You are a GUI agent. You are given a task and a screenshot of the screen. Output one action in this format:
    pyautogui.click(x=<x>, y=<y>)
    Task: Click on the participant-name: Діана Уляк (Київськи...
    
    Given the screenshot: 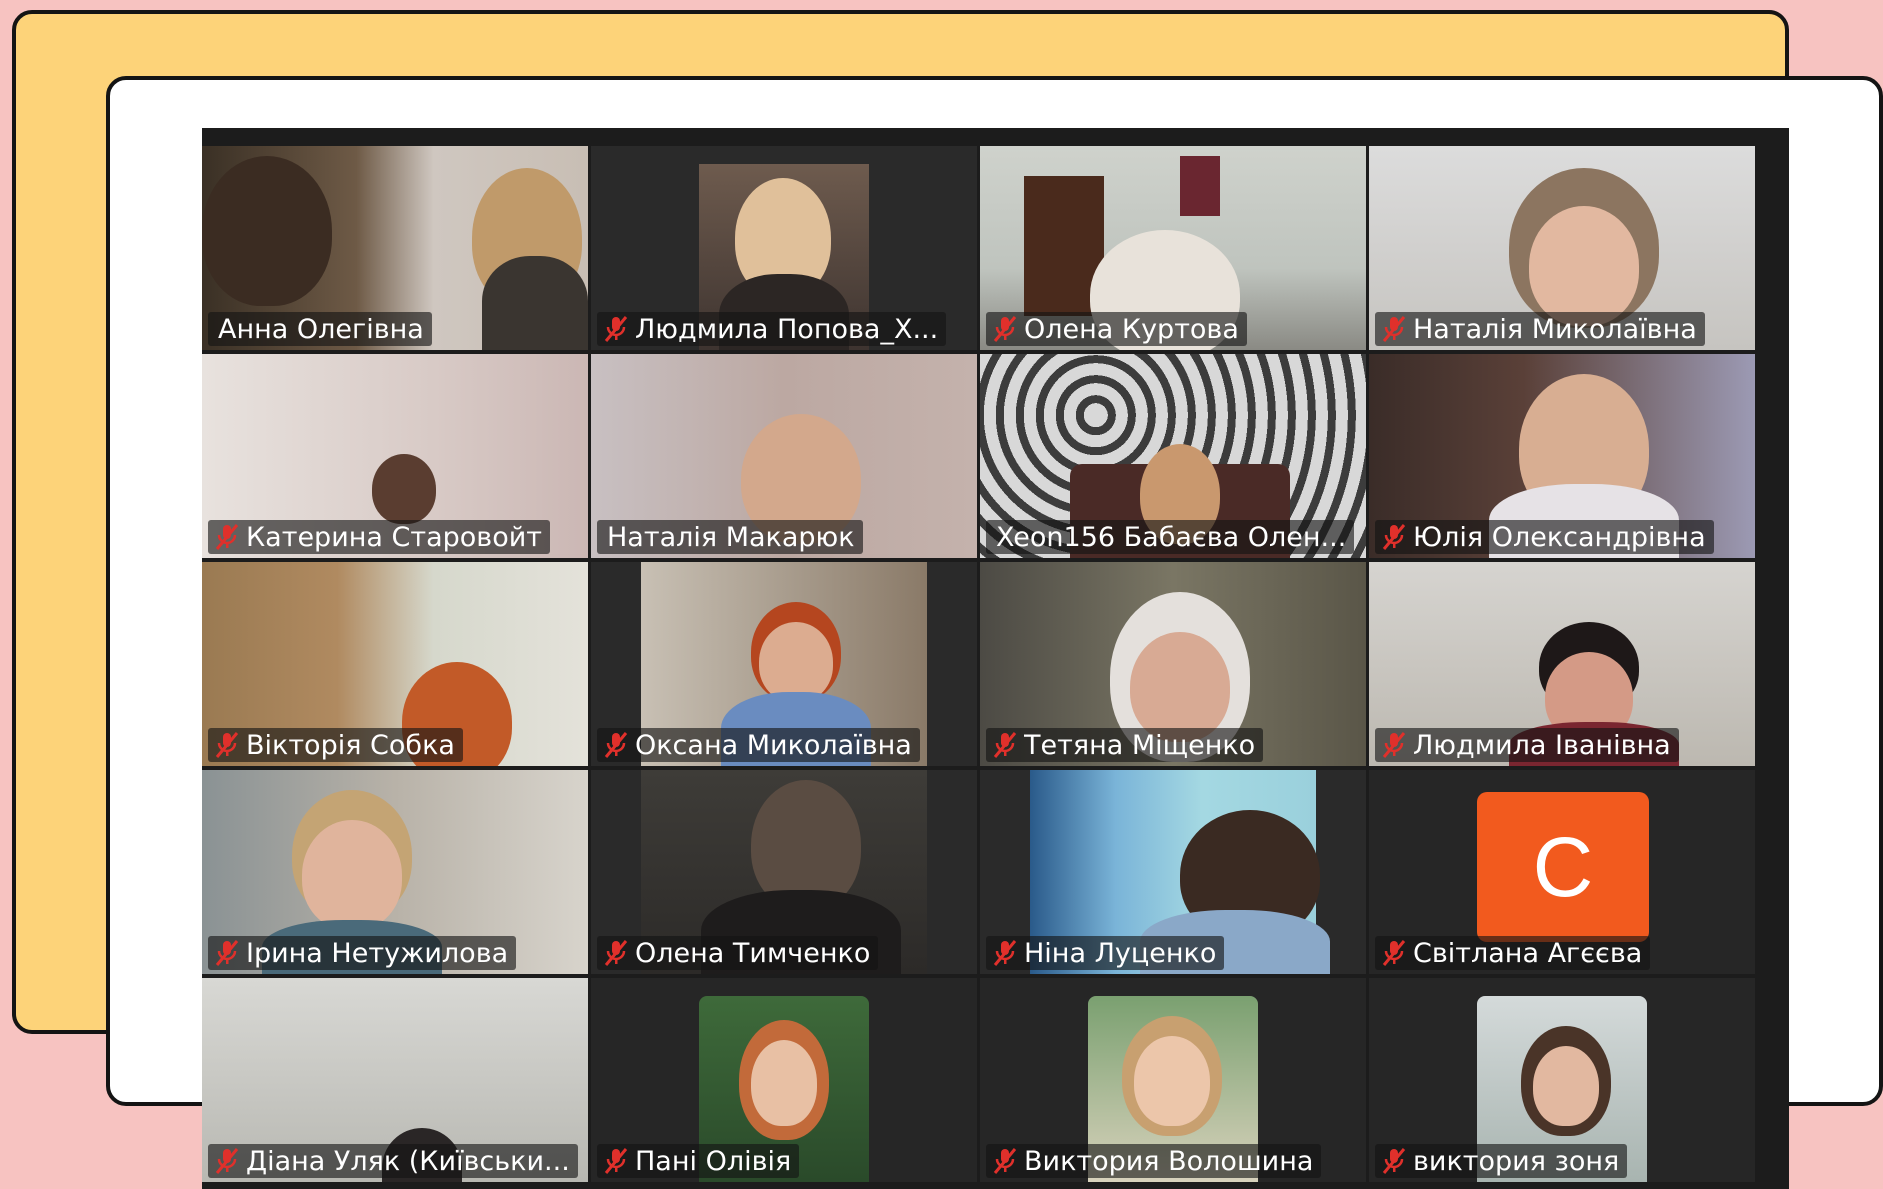 What is the action you would take?
    pyautogui.click(x=408, y=1161)
    